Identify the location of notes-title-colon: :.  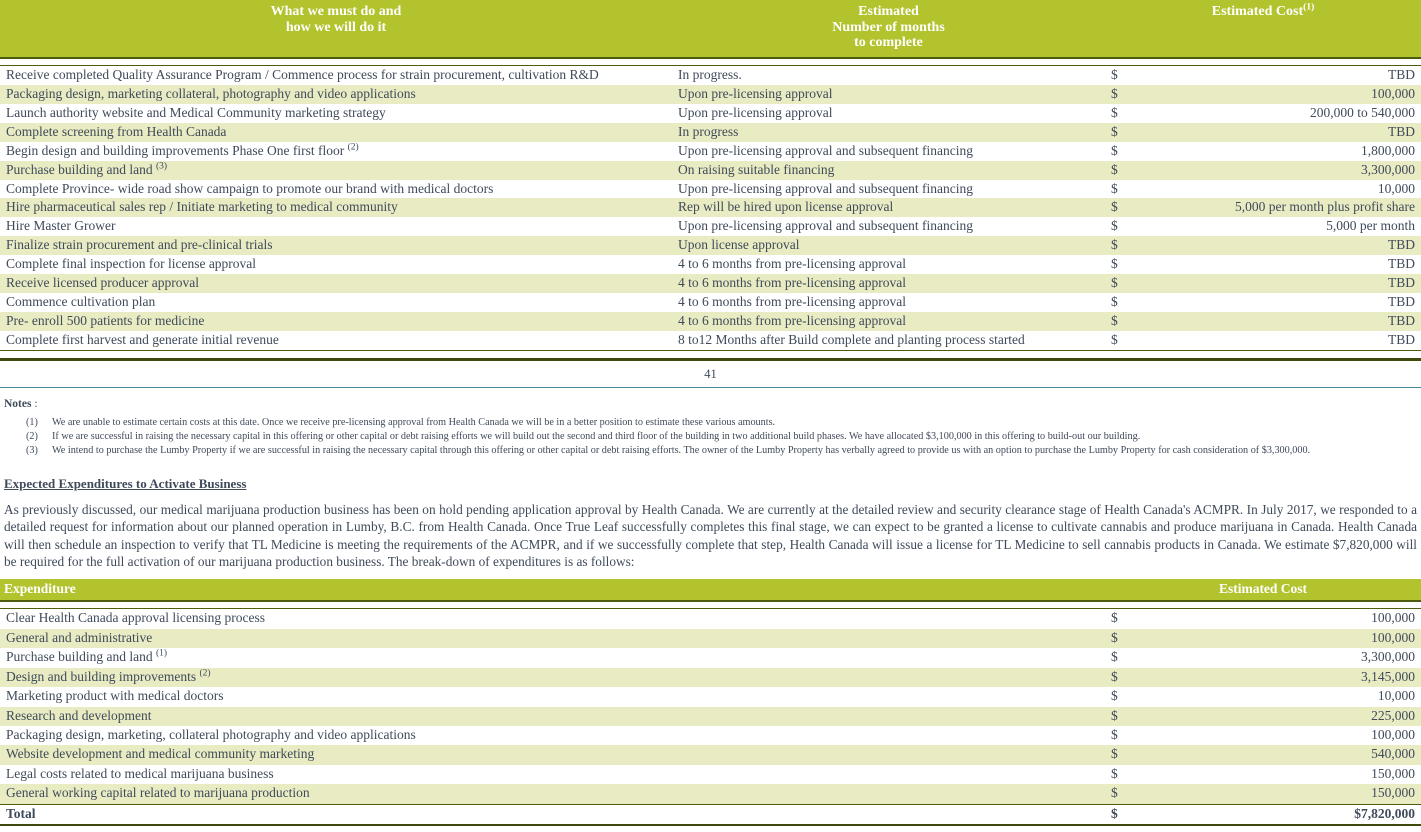
(34, 403).